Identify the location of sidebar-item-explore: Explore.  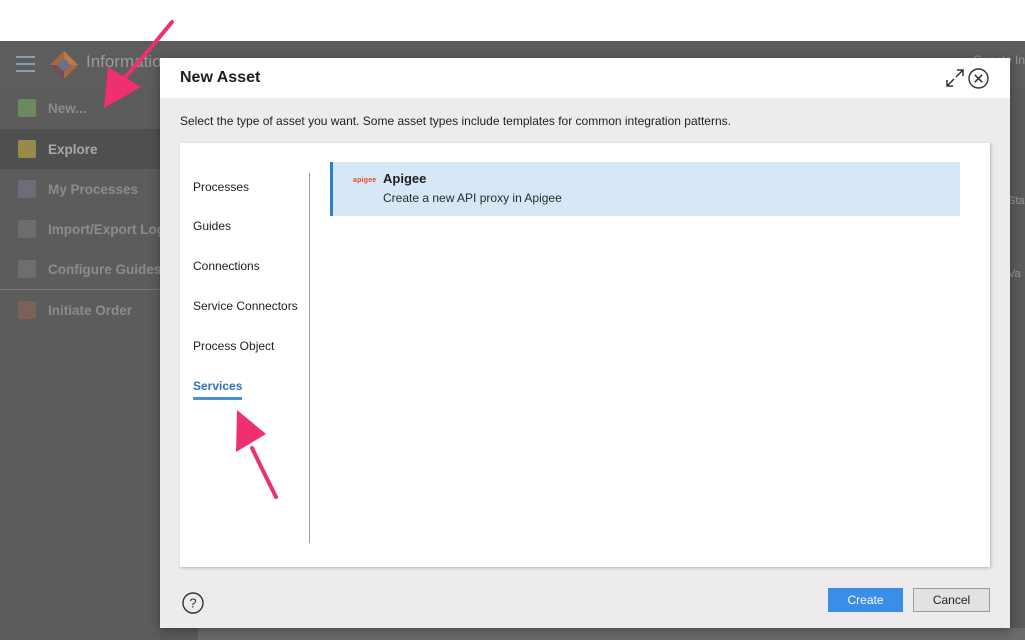
(80, 149).